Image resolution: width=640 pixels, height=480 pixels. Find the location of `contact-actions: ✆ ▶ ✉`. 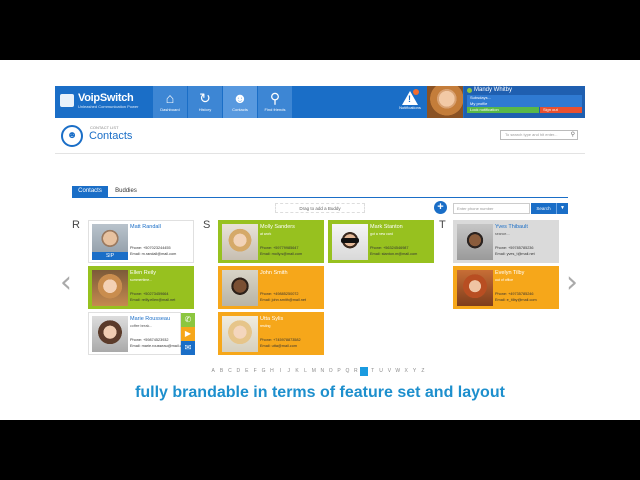

contact-actions: ✆ ▶ ✉ is located at coordinates (188, 334).